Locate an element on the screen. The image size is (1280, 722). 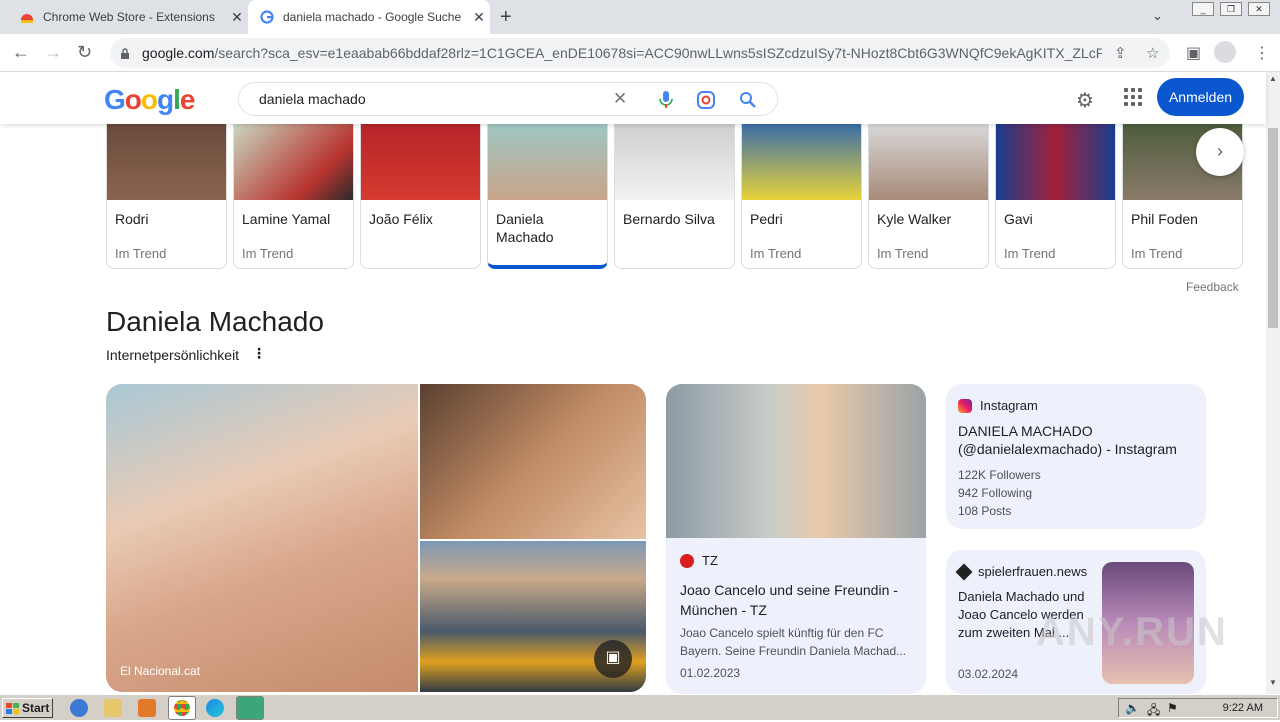
folder-icon is located at coordinates (113, 708).